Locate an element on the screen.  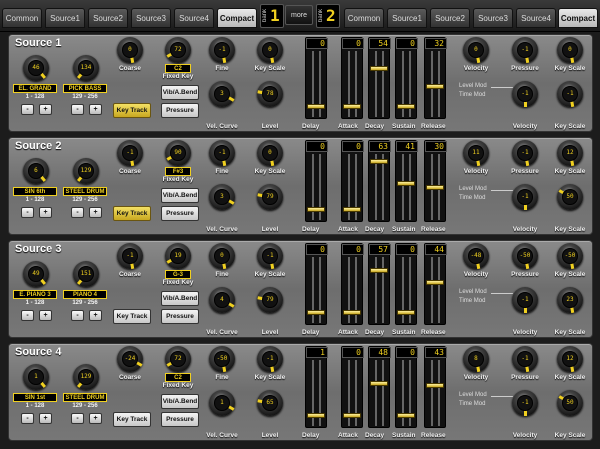
envelope-decay-fader: 48 is located at coordinates (379, 387).